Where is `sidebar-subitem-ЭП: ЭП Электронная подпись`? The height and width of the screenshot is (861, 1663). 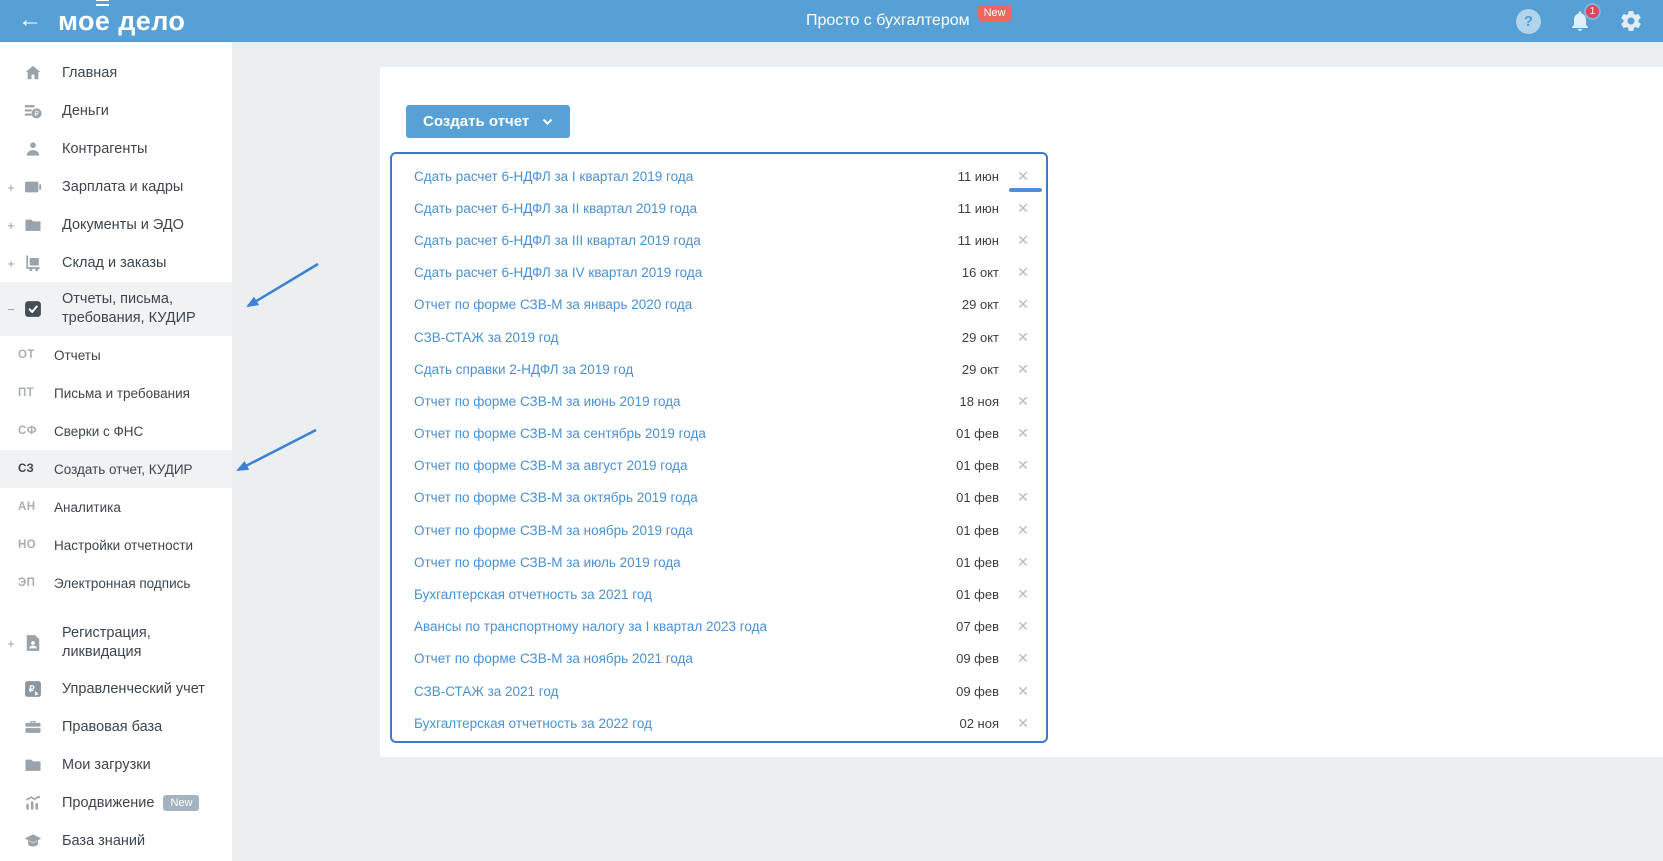 sidebar-subitem-ЭП: ЭП Электронная подпись is located at coordinates (116, 583).